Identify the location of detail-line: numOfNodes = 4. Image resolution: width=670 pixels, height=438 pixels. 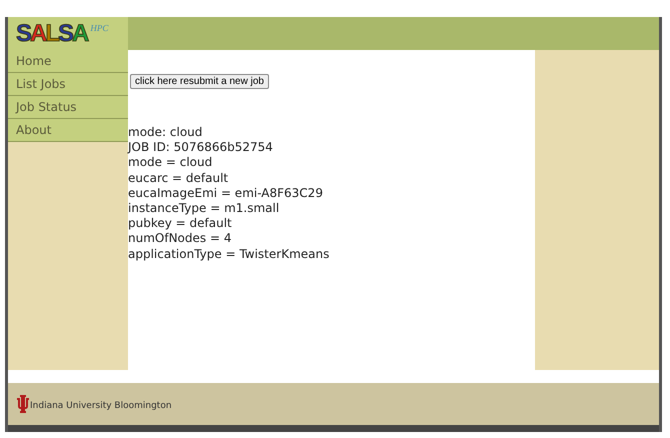
(180, 239).